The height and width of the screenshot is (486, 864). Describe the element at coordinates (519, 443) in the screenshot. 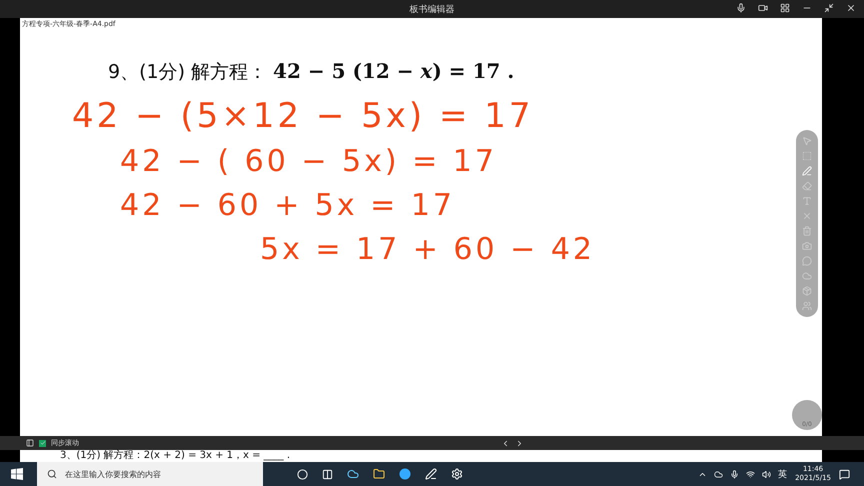

I see `next-icon` at that location.